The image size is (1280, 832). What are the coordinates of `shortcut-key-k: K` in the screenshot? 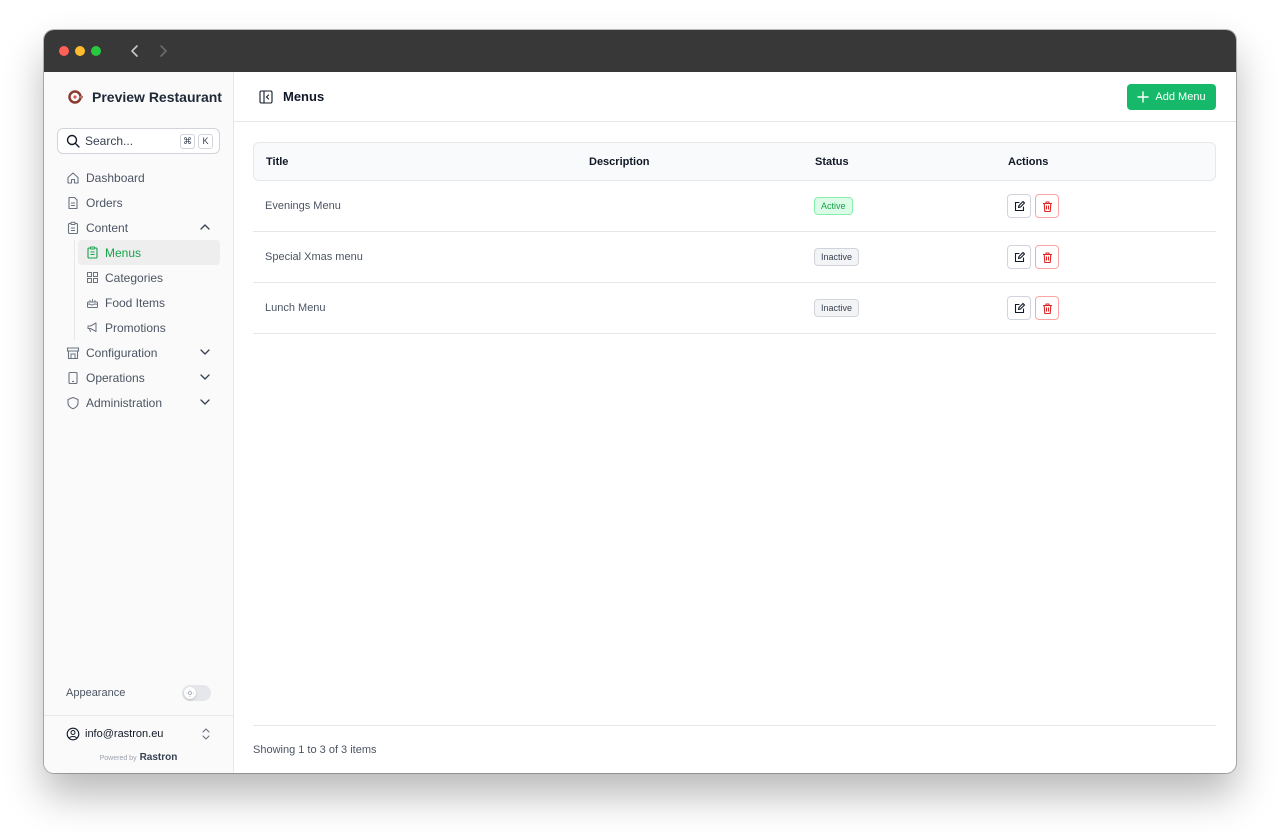 It's located at (205, 141).